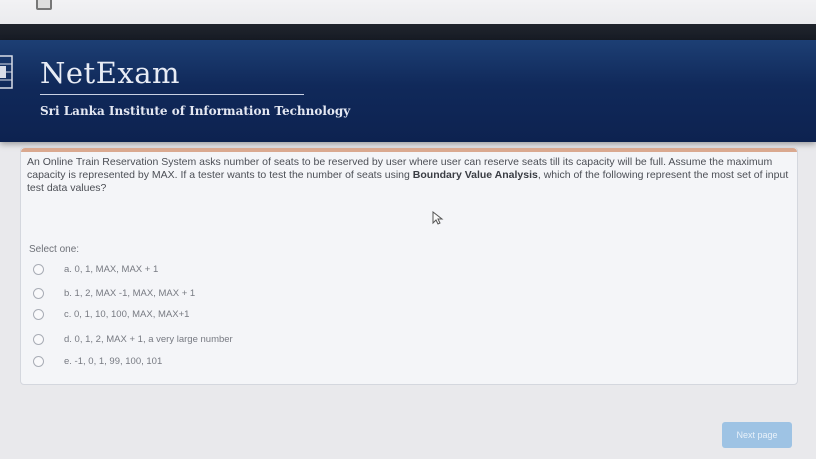  Describe the element at coordinates (233, 293) in the screenshot. I see `option-b: b. 1, 2, MAX -1, MAX, MAX + 1` at that location.